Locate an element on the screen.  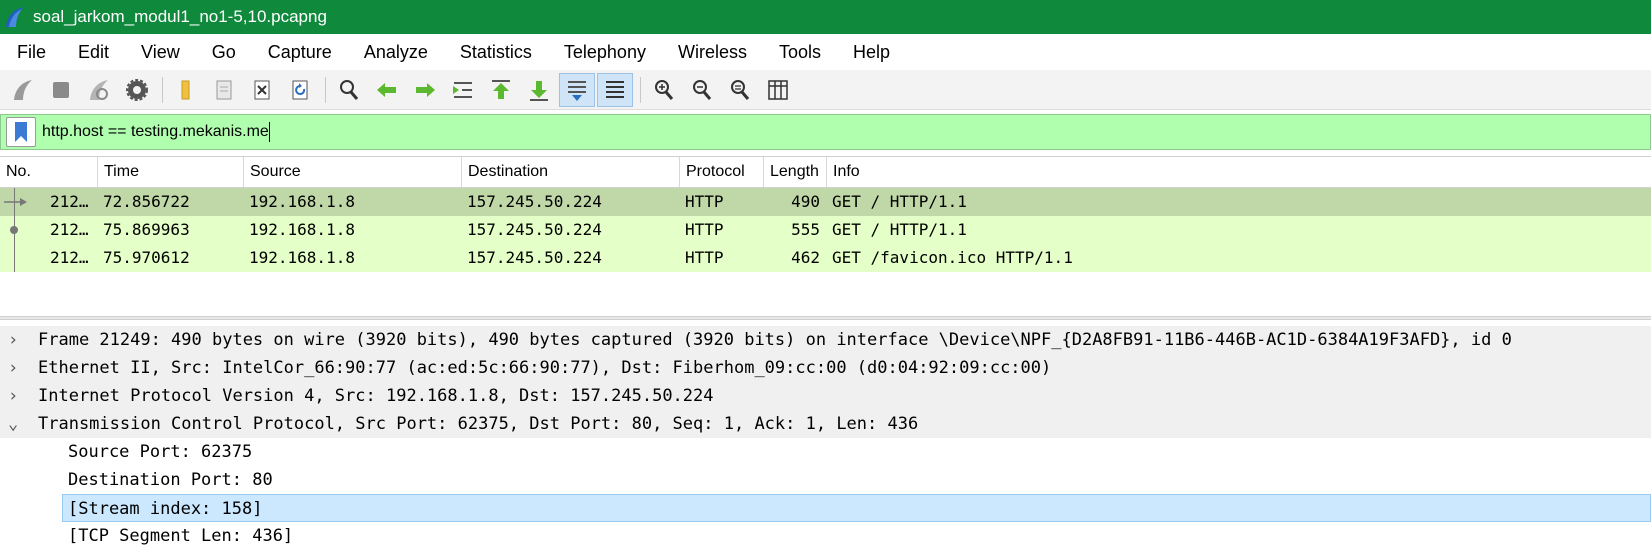
detail-tcp-segment-len: [TCP Segment Len: 436] is located at coordinates (825, 536).